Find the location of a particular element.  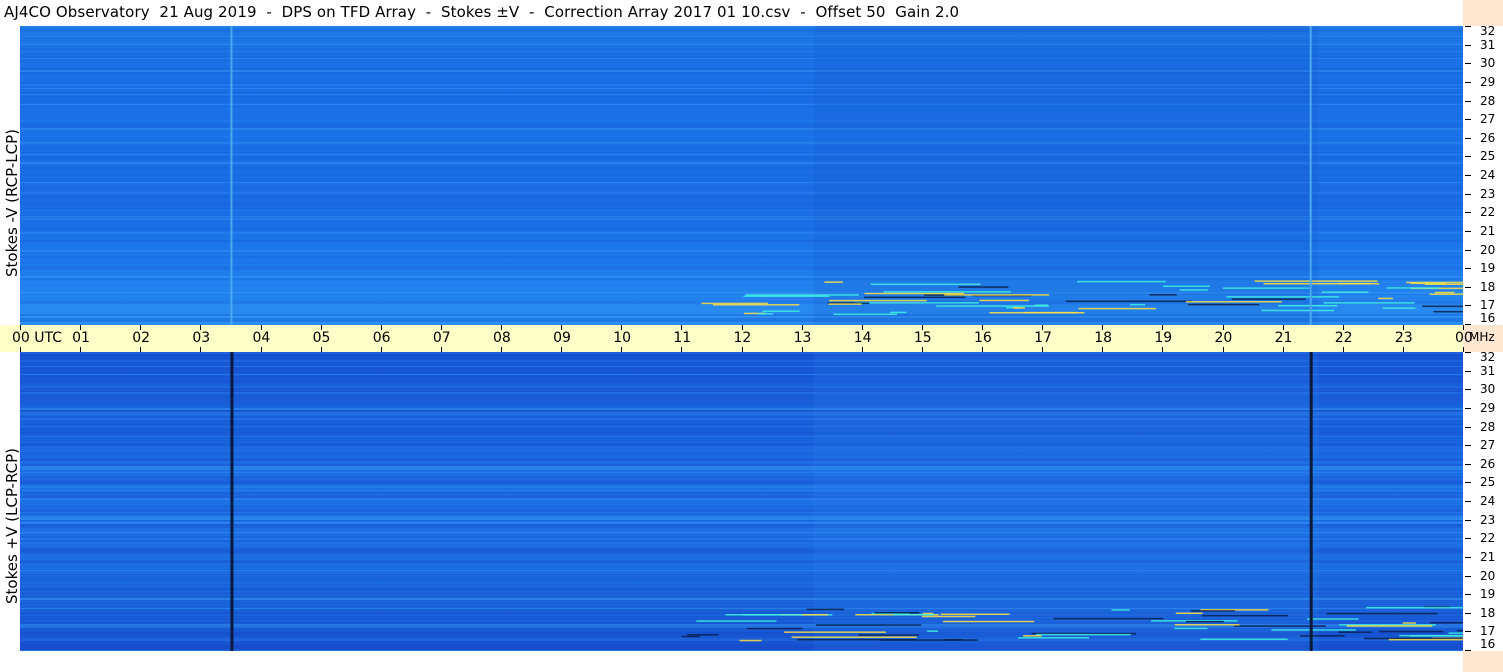

bottom-panel-ylabel: Stokes +V (LCP-RCP) is located at coordinates (12, 526).